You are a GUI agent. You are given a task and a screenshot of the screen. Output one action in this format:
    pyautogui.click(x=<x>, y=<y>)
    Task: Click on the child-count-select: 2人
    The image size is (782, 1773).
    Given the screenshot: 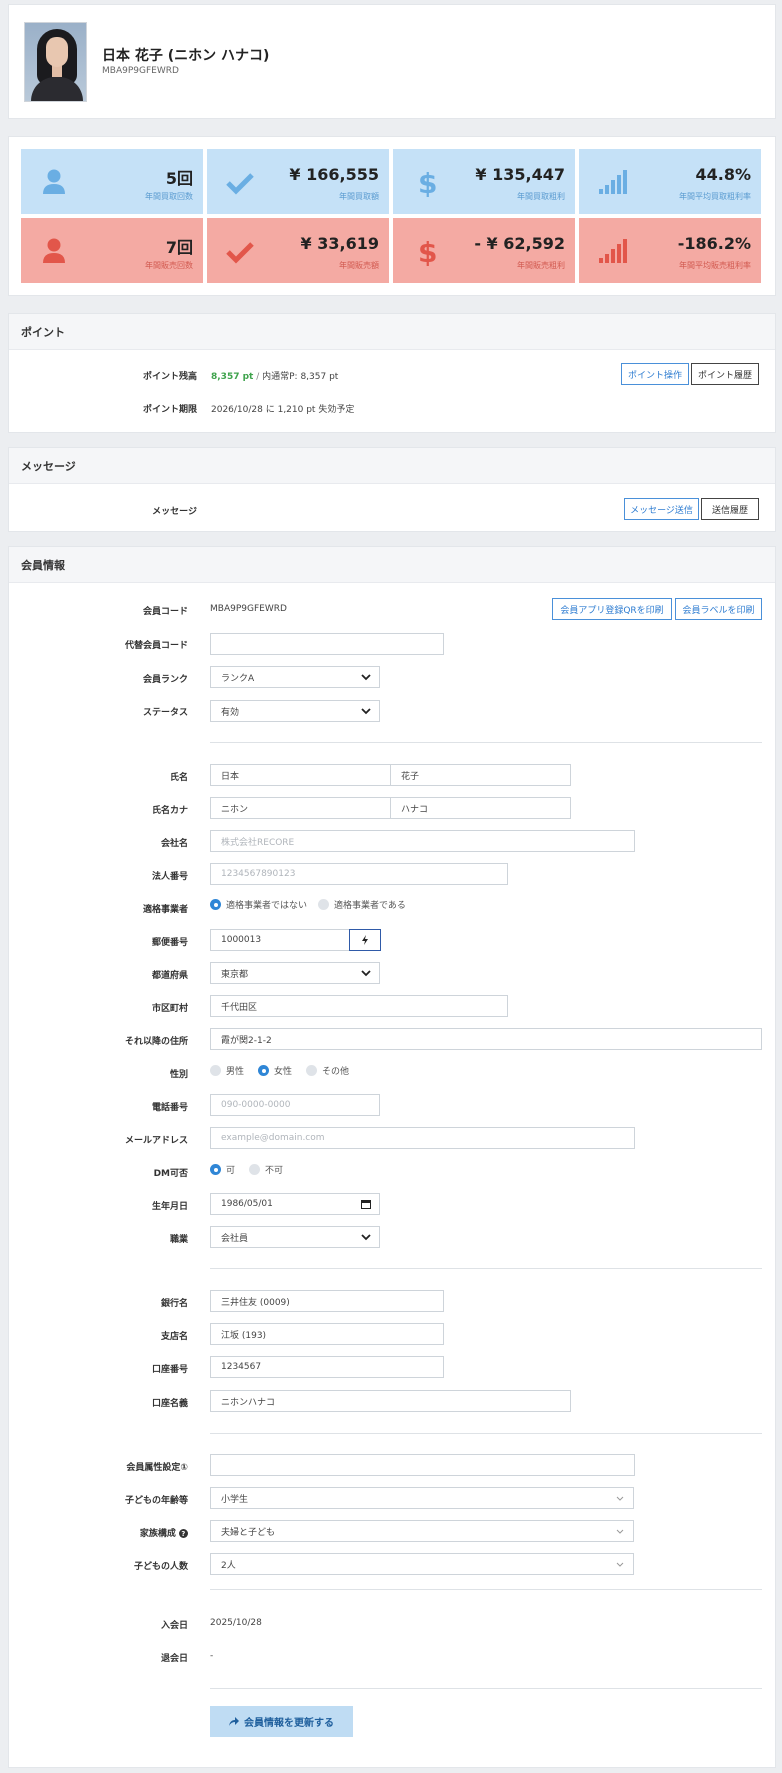 What is the action you would take?
    pyautogui.click(x=422, y=1564)
    